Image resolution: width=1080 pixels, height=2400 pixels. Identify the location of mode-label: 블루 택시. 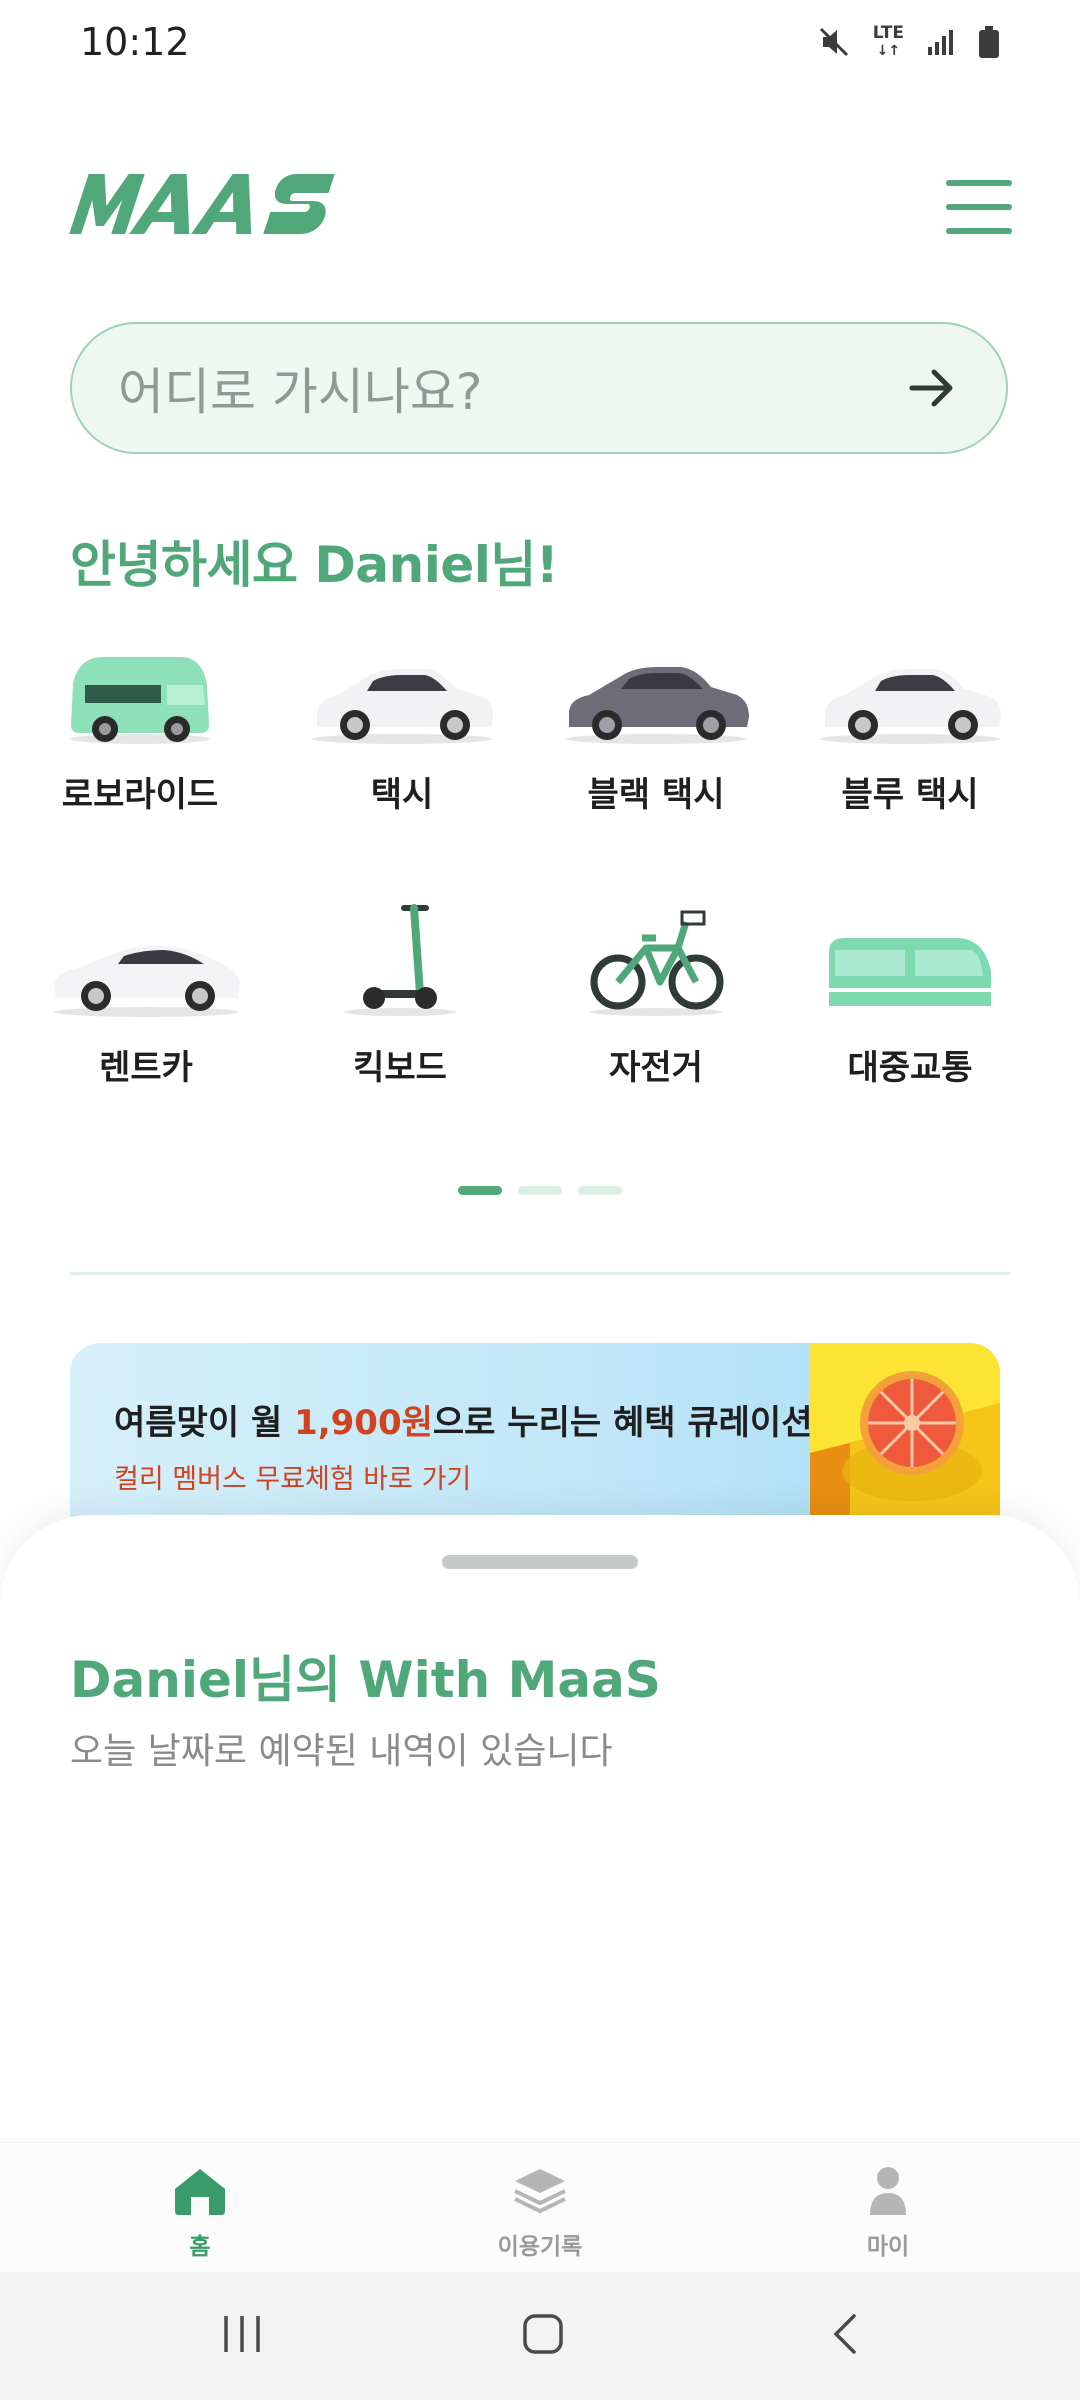
(910, 795).